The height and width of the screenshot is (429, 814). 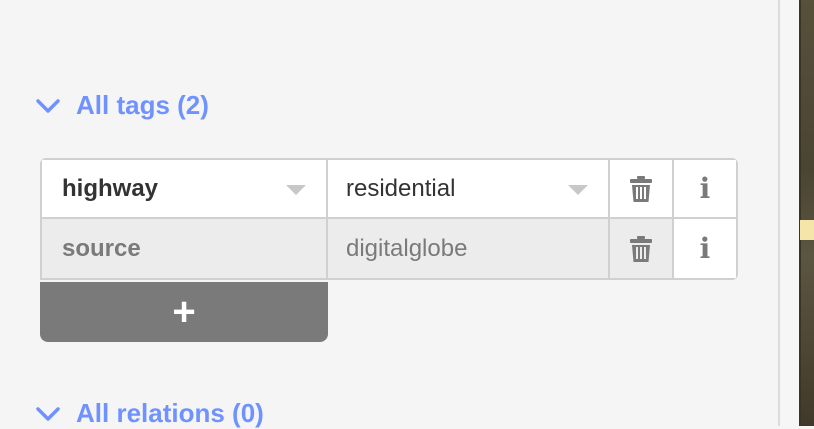 What do you see at coordinates (185, 248) in the screenshot?
I see `tag-key-field: source` at bounding box center [185, 248].